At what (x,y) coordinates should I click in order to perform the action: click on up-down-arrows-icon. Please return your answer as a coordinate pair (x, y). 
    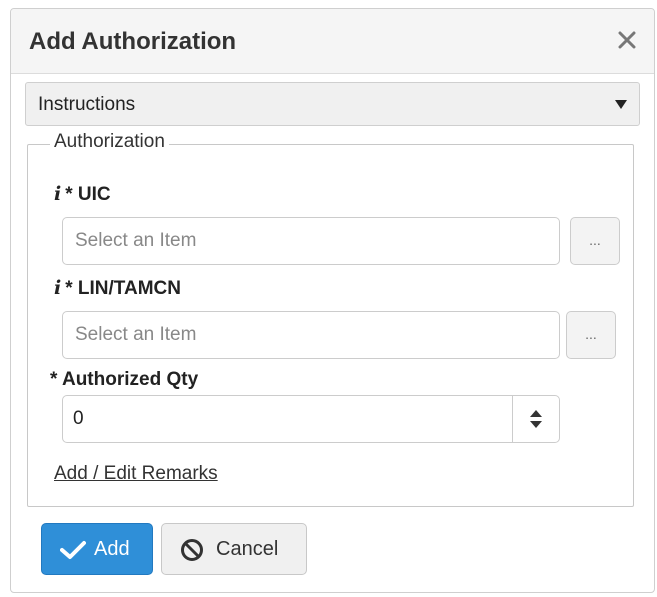
    Looking at the image, I should click on (536, 419).